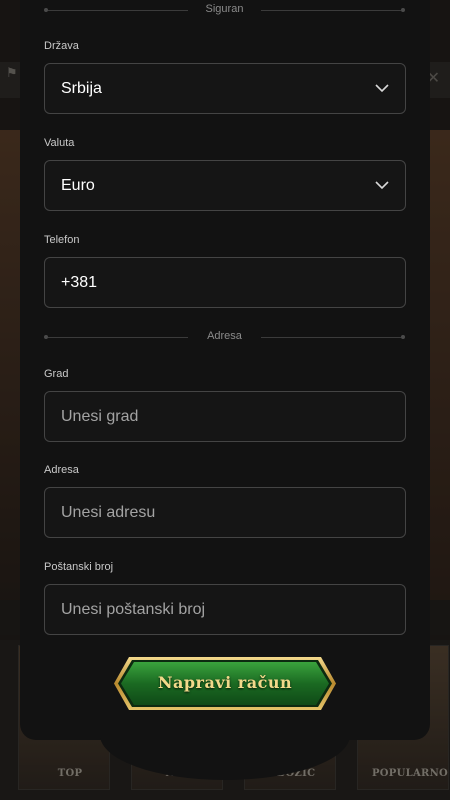 The image size is (450, 800). I want to click on create-account-label: Napravi račun, so click(225, 682).